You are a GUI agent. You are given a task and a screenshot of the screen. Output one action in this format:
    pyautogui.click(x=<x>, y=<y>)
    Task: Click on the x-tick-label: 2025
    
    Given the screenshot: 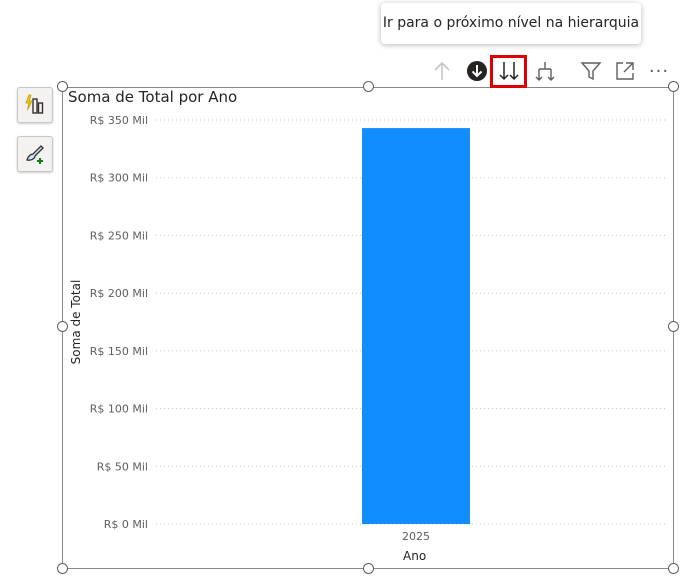 What is the action you would take?
    pyautogui.click(x=416, y=536)
    